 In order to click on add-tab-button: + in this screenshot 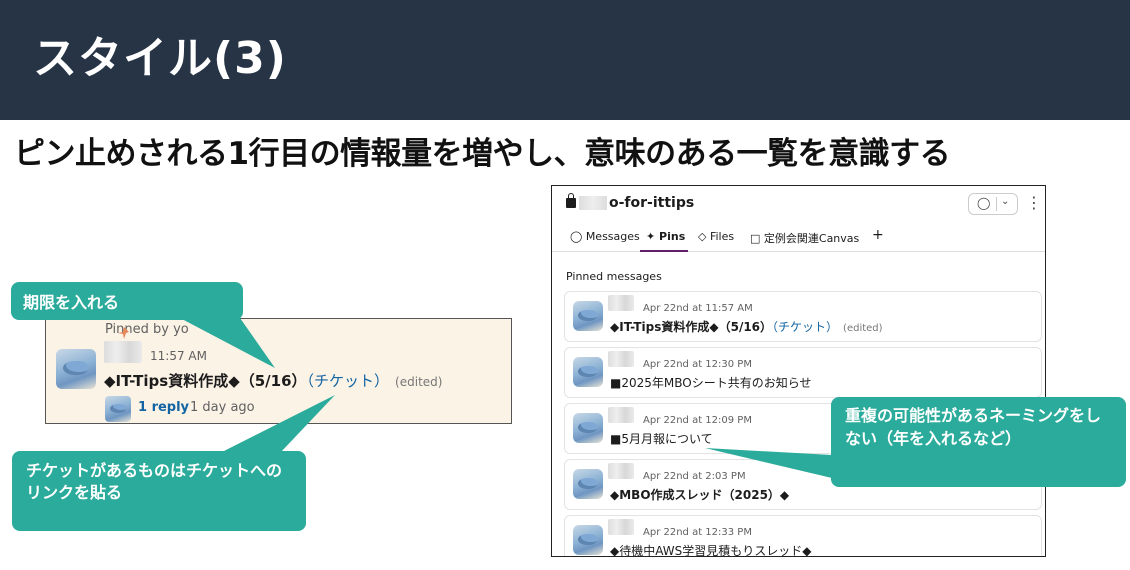, I will do `click(878, 235)`.